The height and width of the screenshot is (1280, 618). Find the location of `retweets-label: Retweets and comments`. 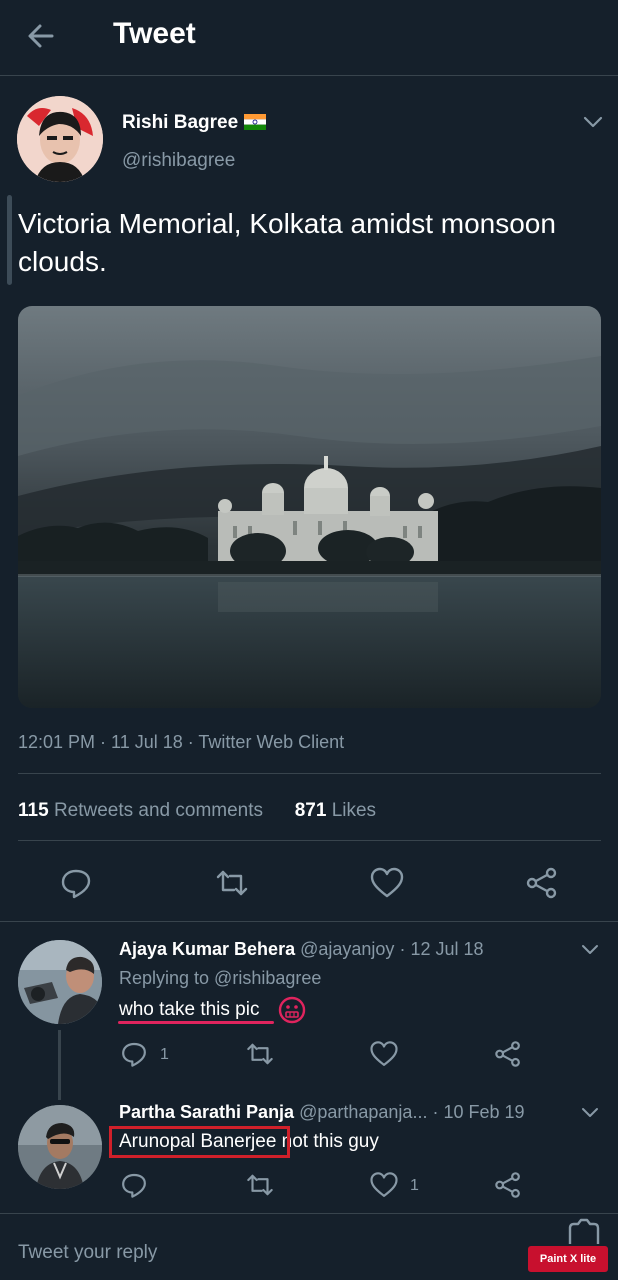

retweets-label: Retweets and comments is located at coordinates (158, 810).